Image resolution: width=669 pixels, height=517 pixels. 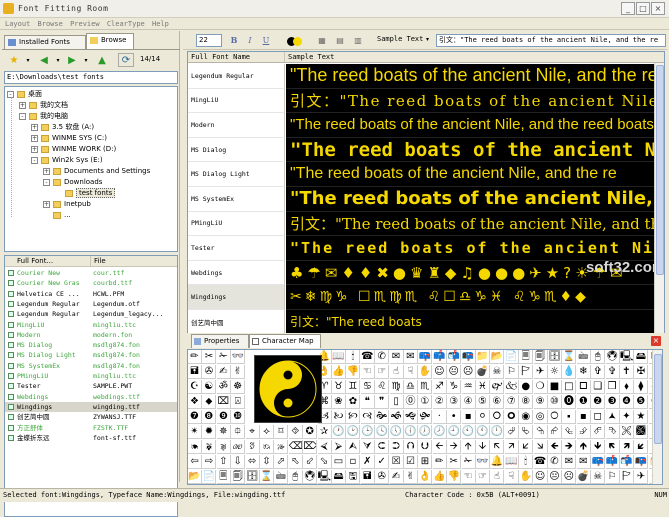 I want to click on font-file-row: Modern modern.fon, so click(x=91, y=335).